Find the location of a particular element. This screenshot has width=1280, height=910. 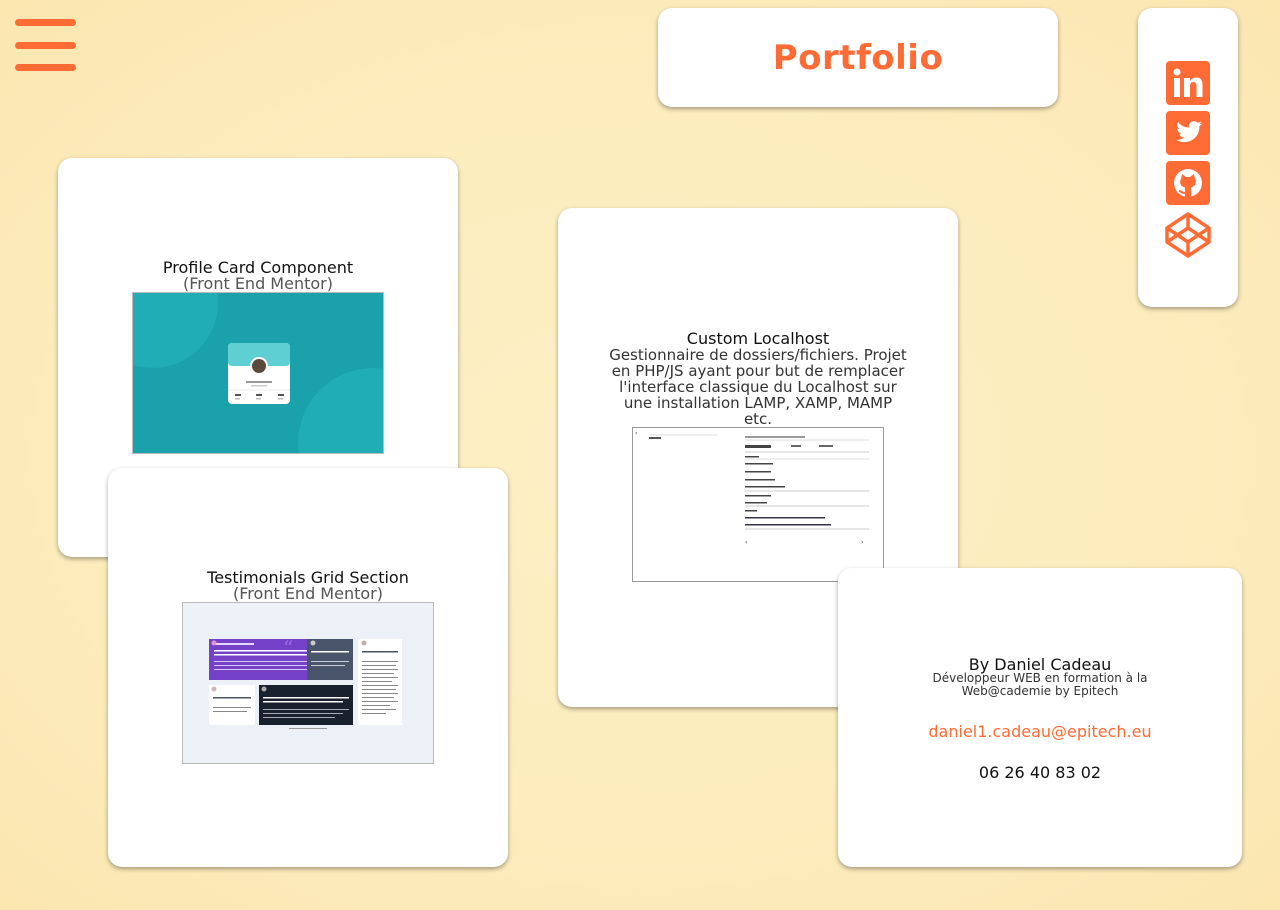

github-icon is located at coordinates (1188, 183).